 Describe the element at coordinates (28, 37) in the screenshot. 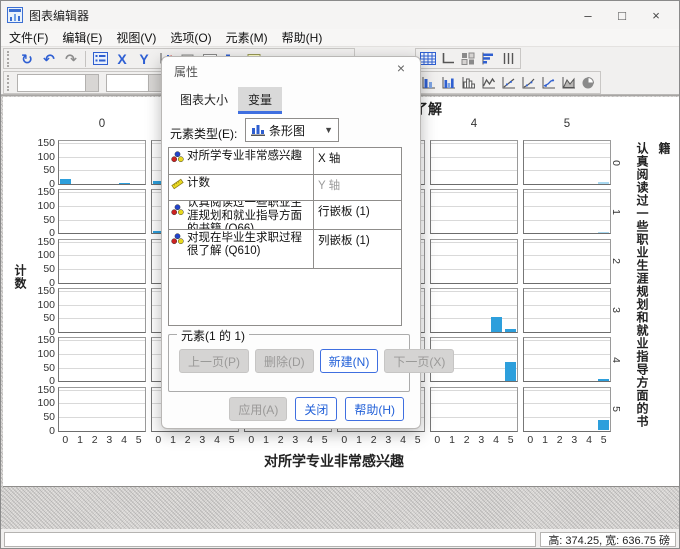

I see `menu-file: 文件(F)` at that location.